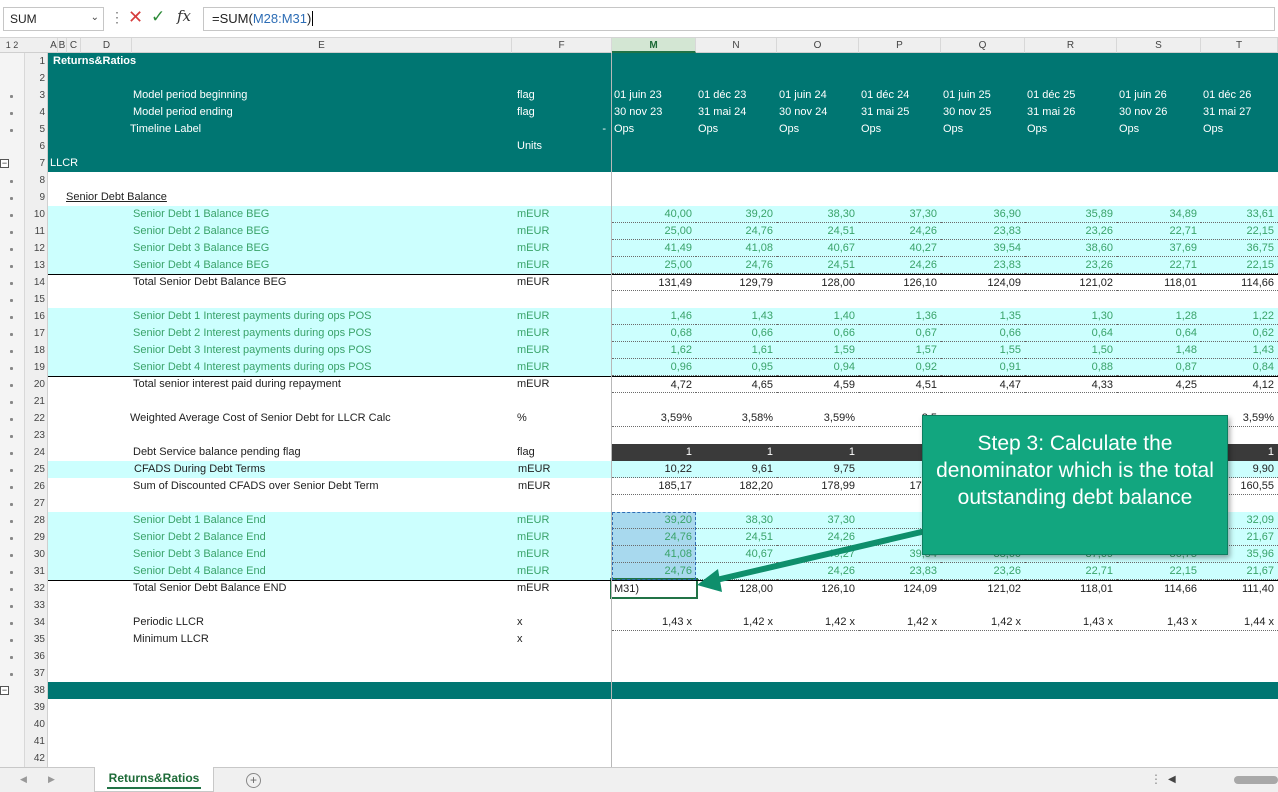 Image resolution: width=1278 pixels, height=792 pixels. What do you see at coordinates (36, 435) in the screenshot?
I see `row-header-23: 23` at bounding box center [36, 435].